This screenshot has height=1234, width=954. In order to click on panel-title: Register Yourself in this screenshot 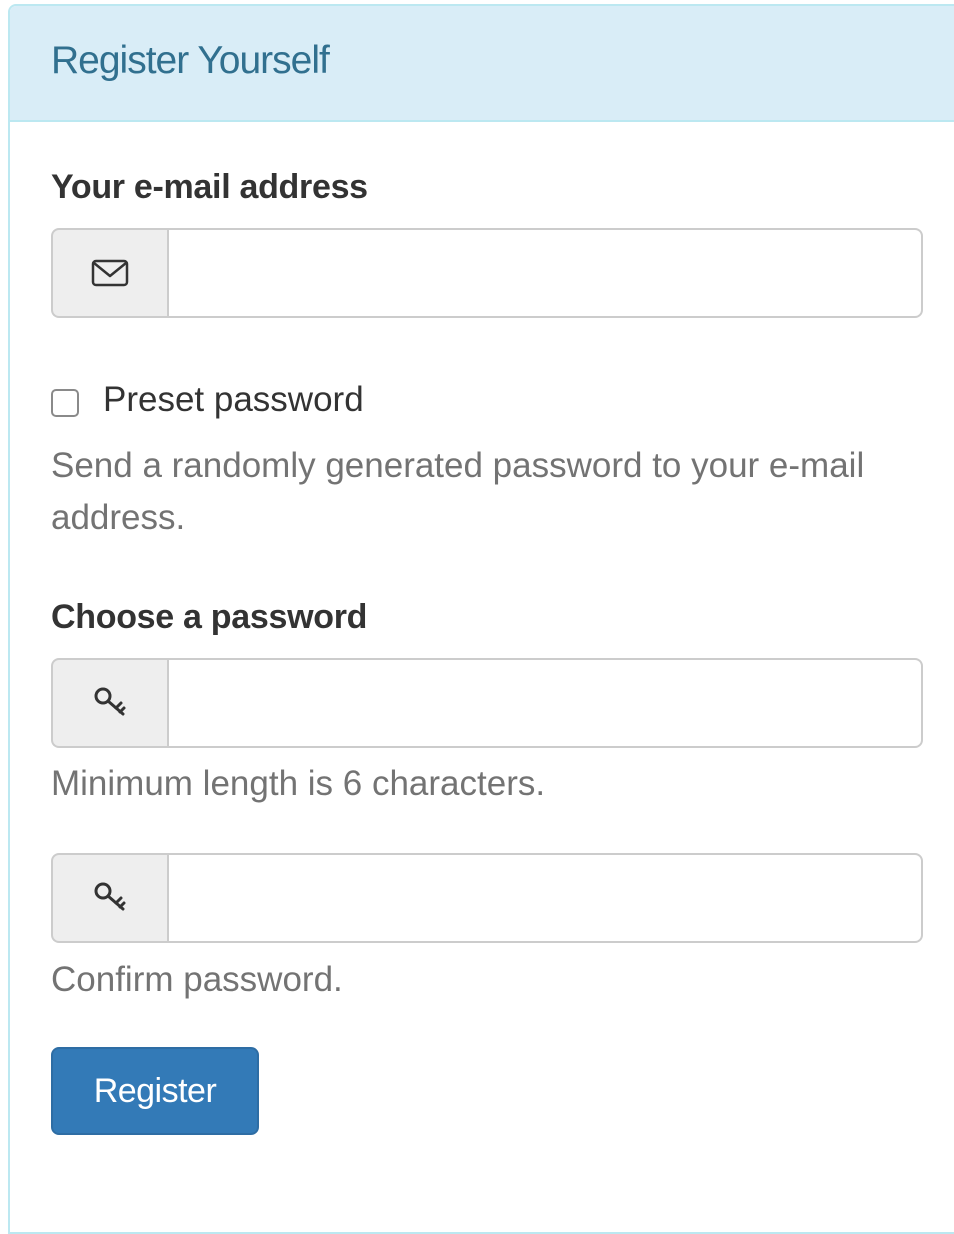, I will do `click(190, 60)`.